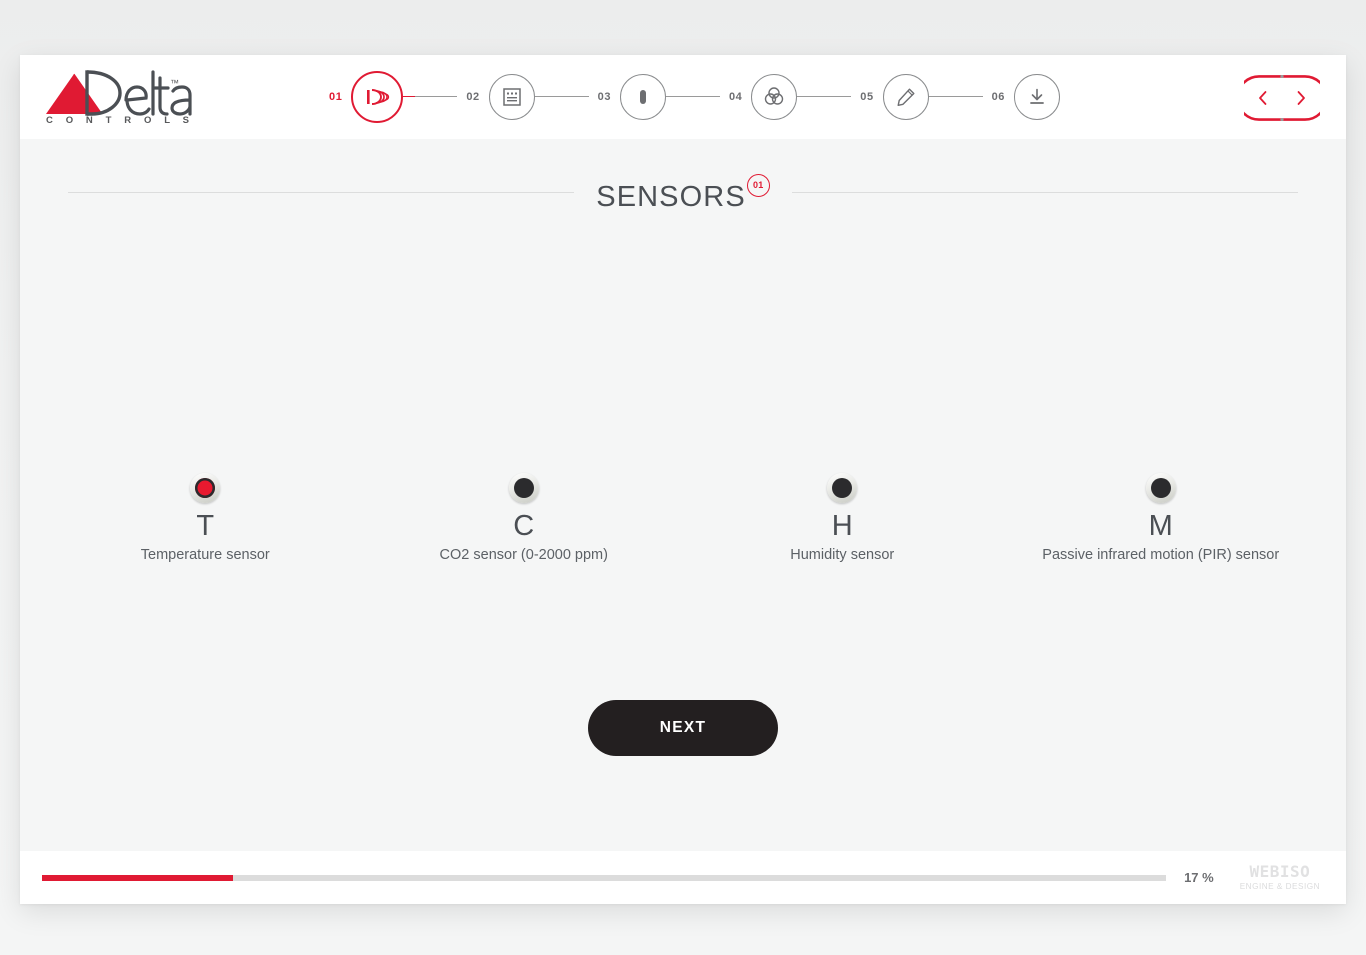 The image size is (1366, 955). What do you see at coordinates (735, 97) in the screenshot?
I see `step-04-number: 04` at bounding box center [735, 97].